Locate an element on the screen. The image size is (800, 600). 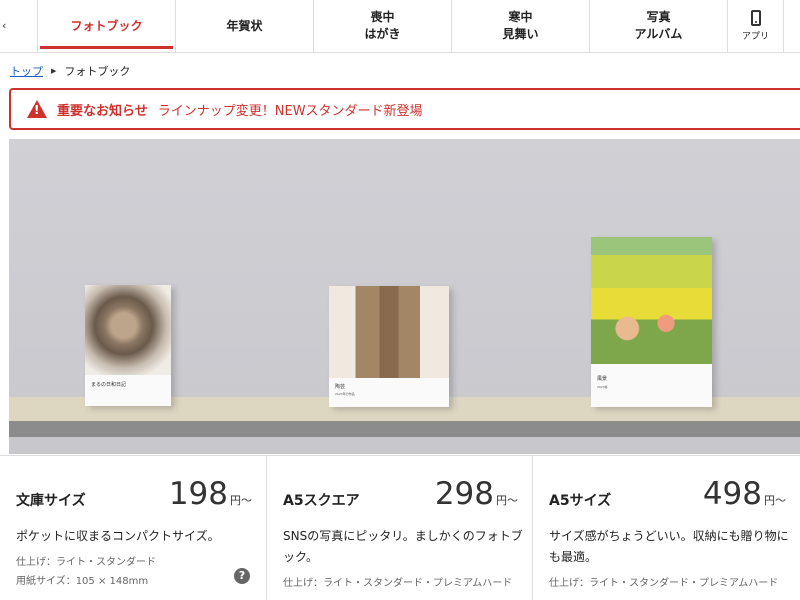
important-notice-banner: ! 重要なお知らせ ラインナップ変更！NEWスタンダード新登場 is located at coordinates (404, 109).